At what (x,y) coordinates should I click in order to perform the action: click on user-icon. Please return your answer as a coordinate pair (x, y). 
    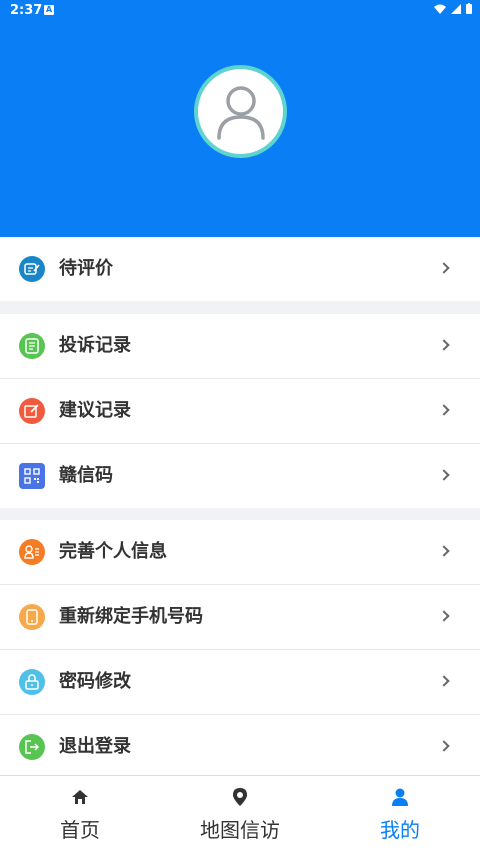
    Looking at the image, I should click on (400, 797).